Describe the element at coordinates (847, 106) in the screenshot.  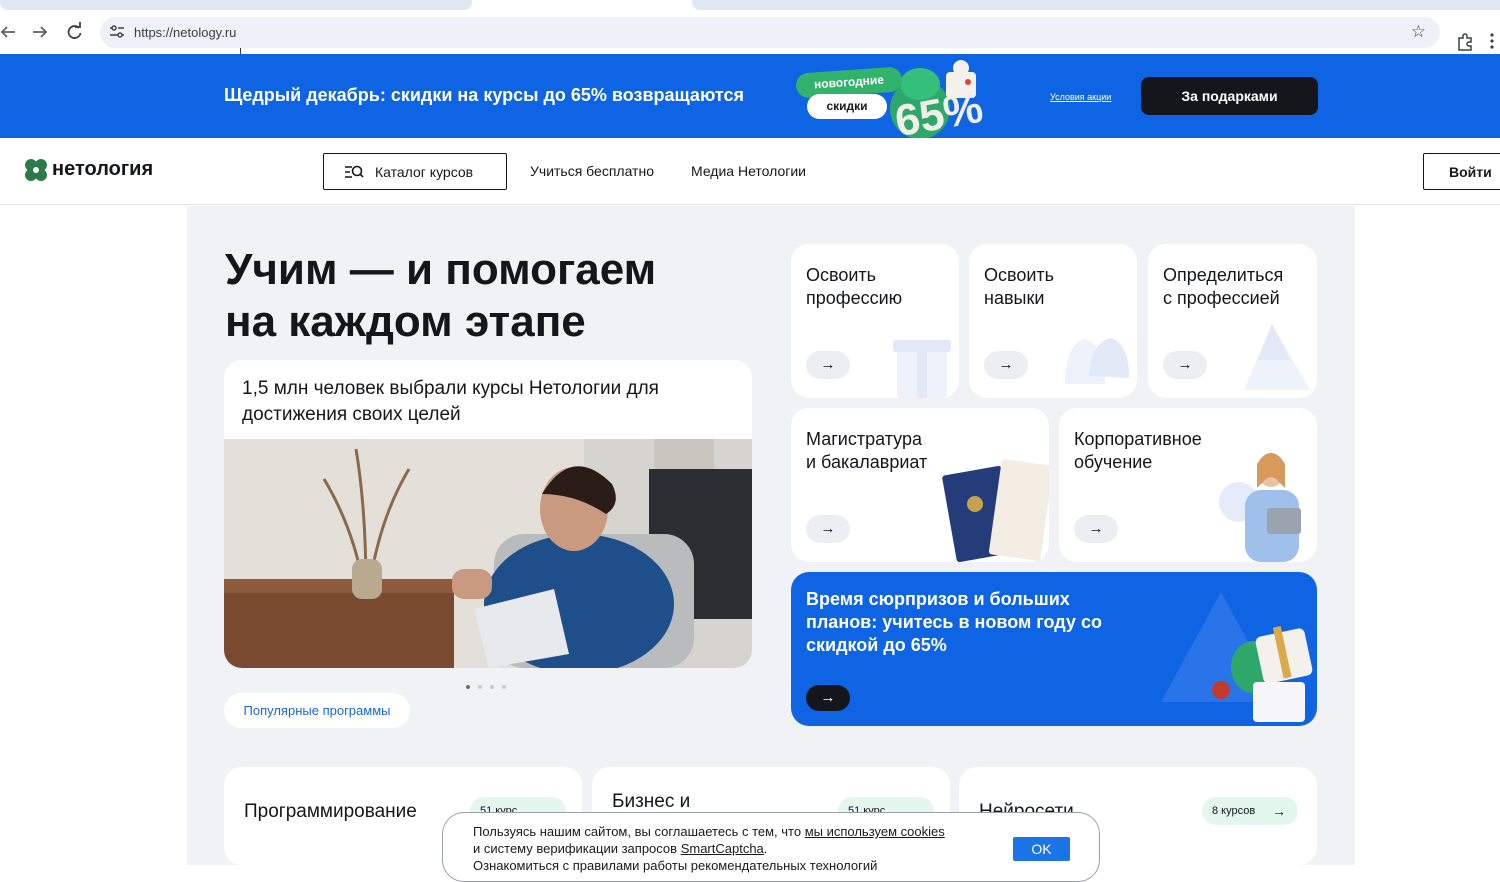
I see `promo-badge-bottom: скидки` at that location.